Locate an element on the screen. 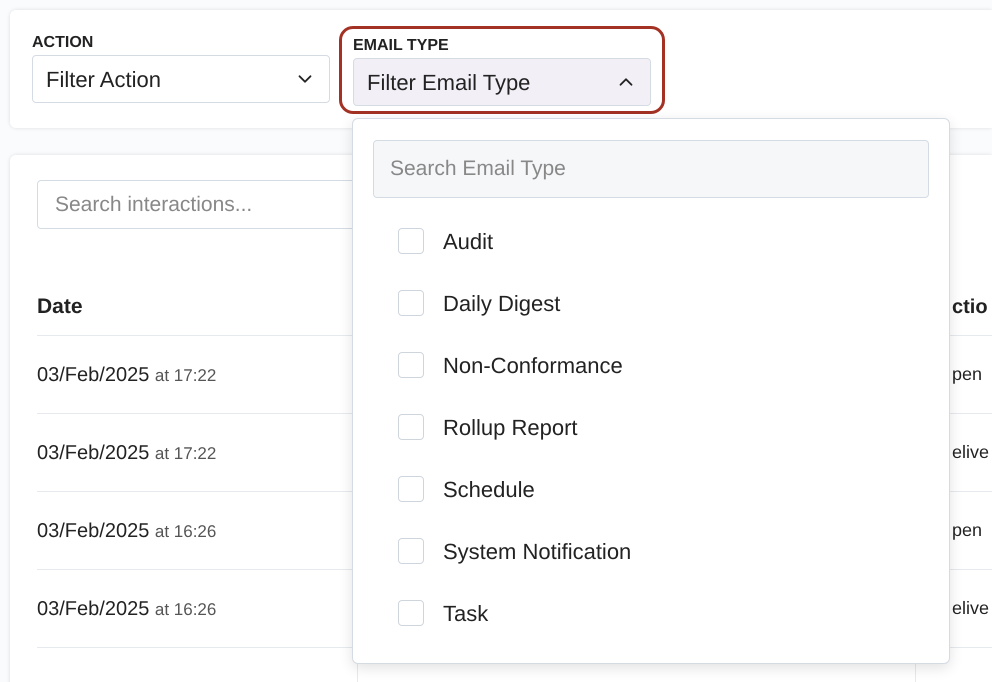  option-label: Audit is located at coordinates (468, 241).